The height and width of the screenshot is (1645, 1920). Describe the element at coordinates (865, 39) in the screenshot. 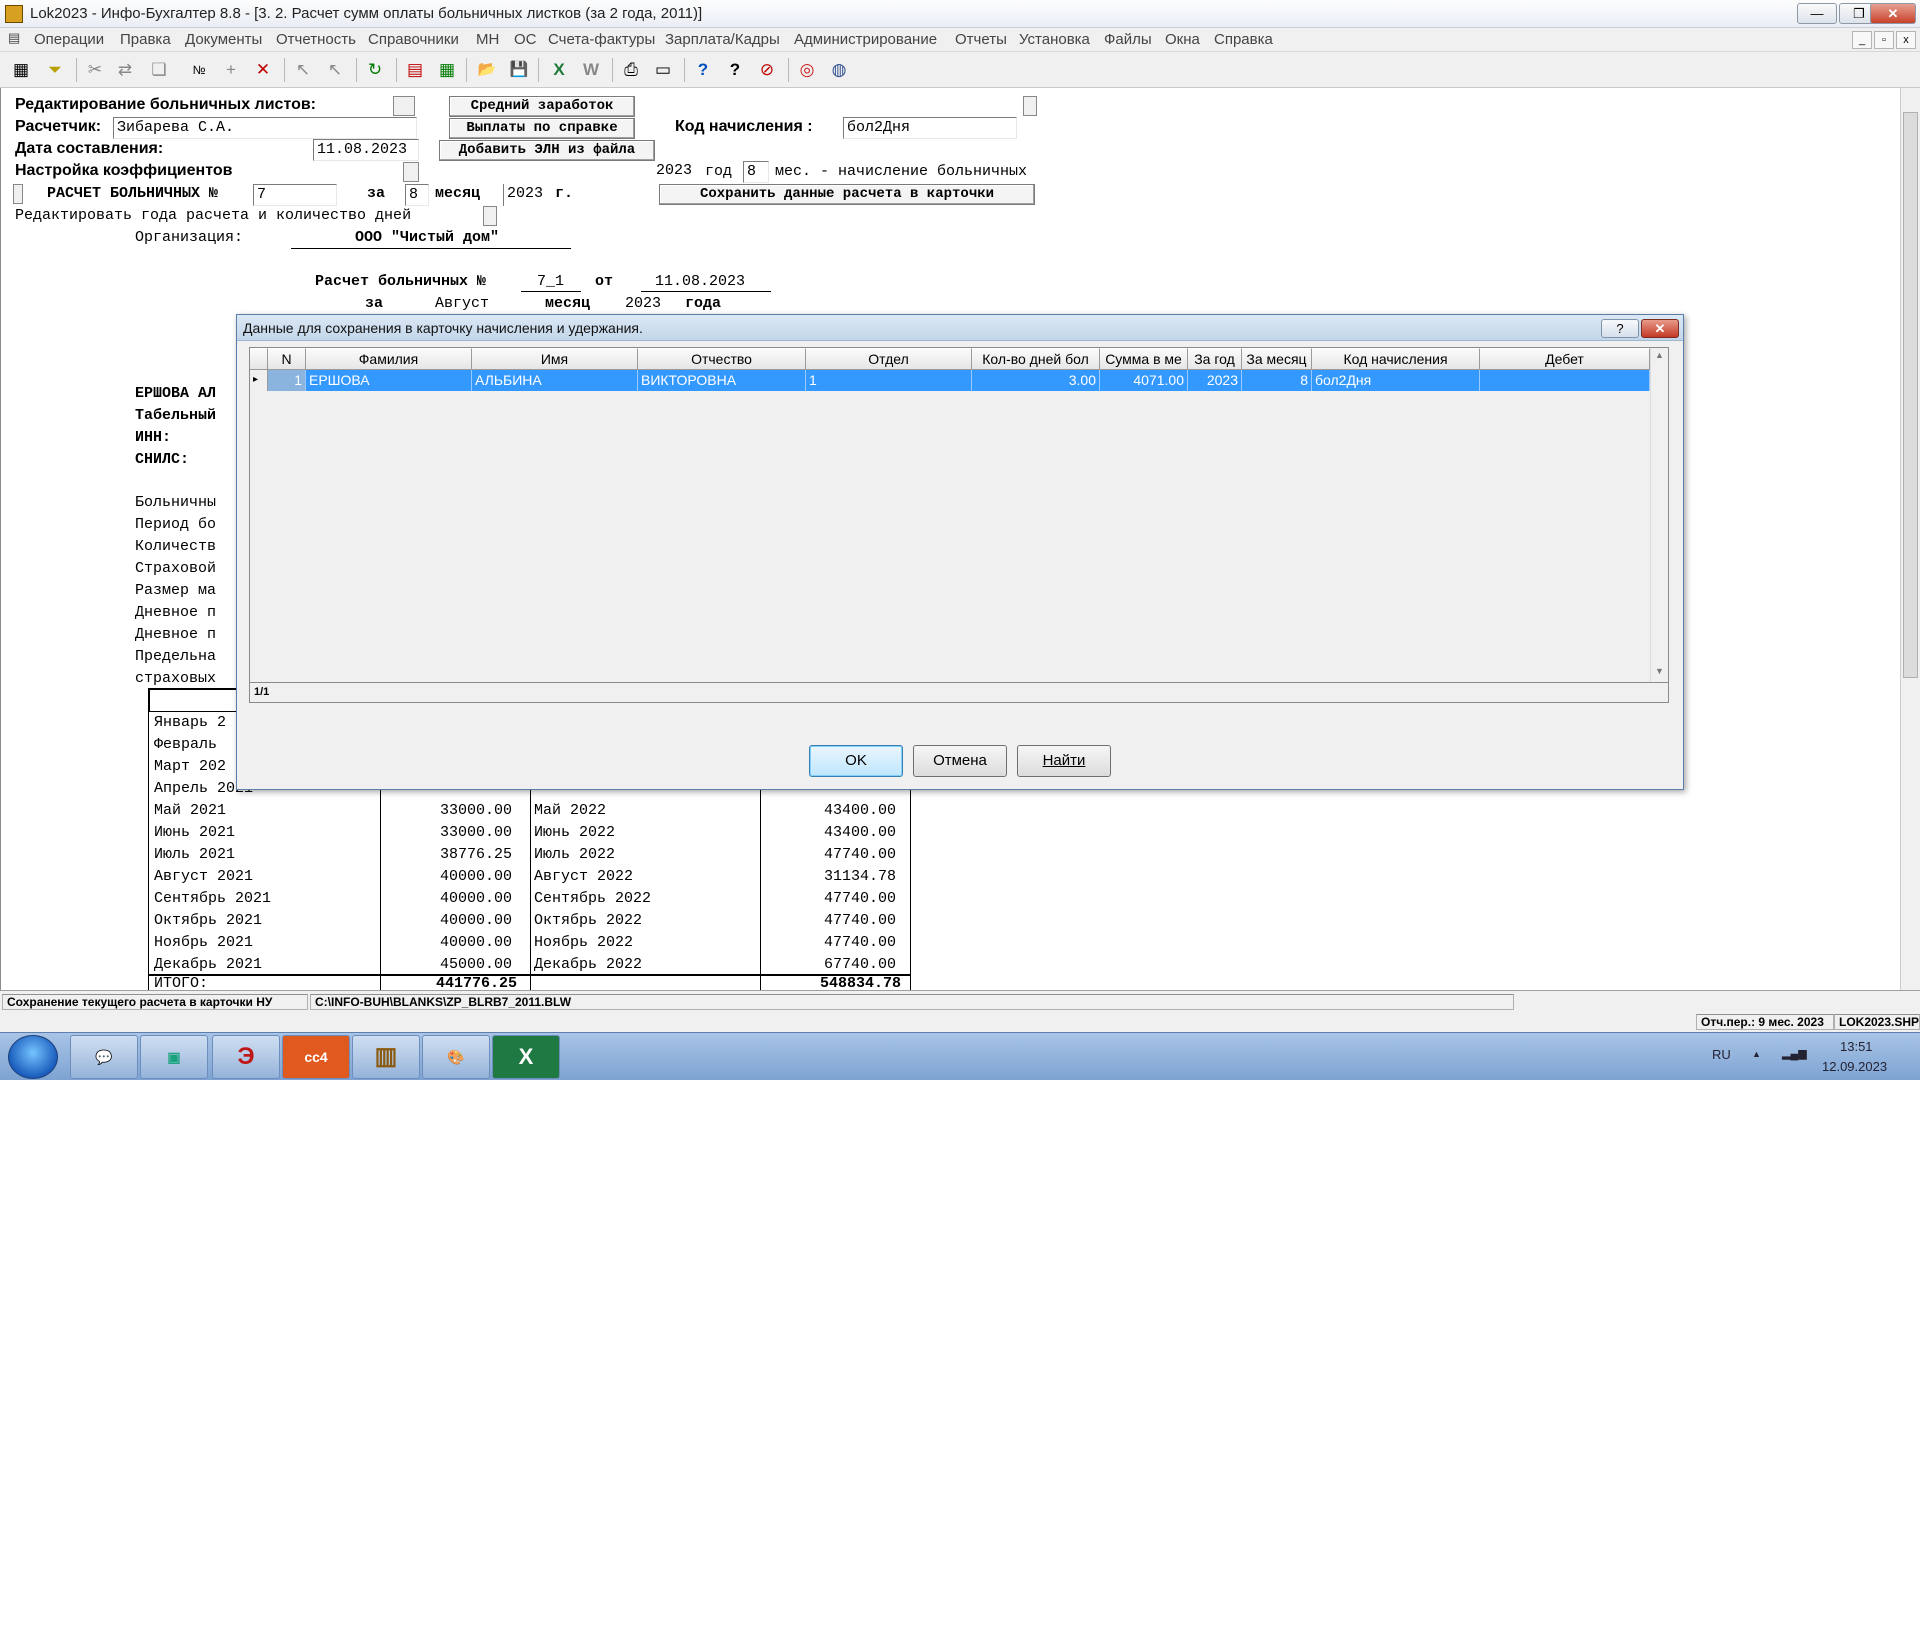

I see `menu-admin: Администрирование` at that location.